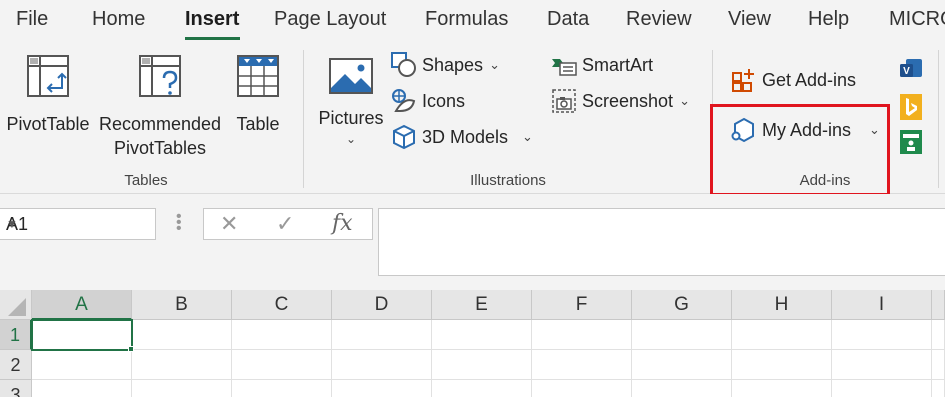 The height and width of the screenshot is (397, 945). I want to click on tab-micro: MICRO, so click(917, 19).